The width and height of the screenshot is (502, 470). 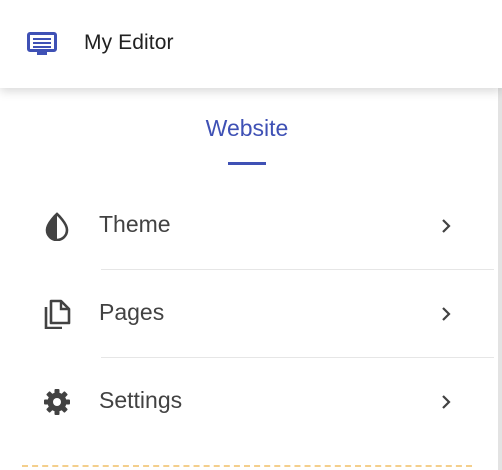 I want to click on section-underline, so click(x=247, y=163).